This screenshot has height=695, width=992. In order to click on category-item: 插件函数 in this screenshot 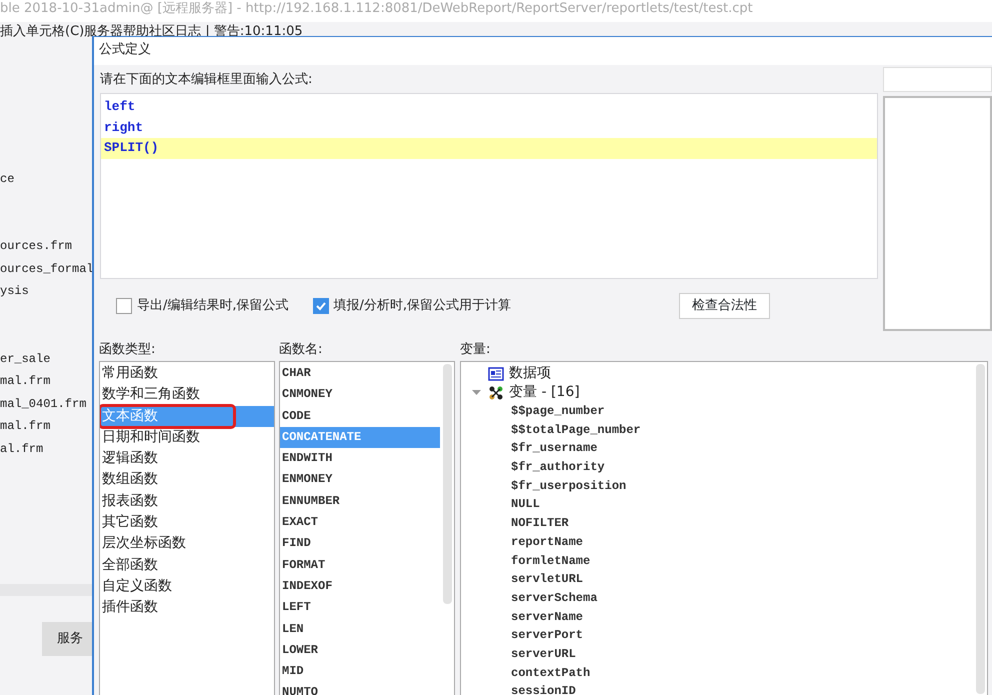, I will do `click(187, 608)`.